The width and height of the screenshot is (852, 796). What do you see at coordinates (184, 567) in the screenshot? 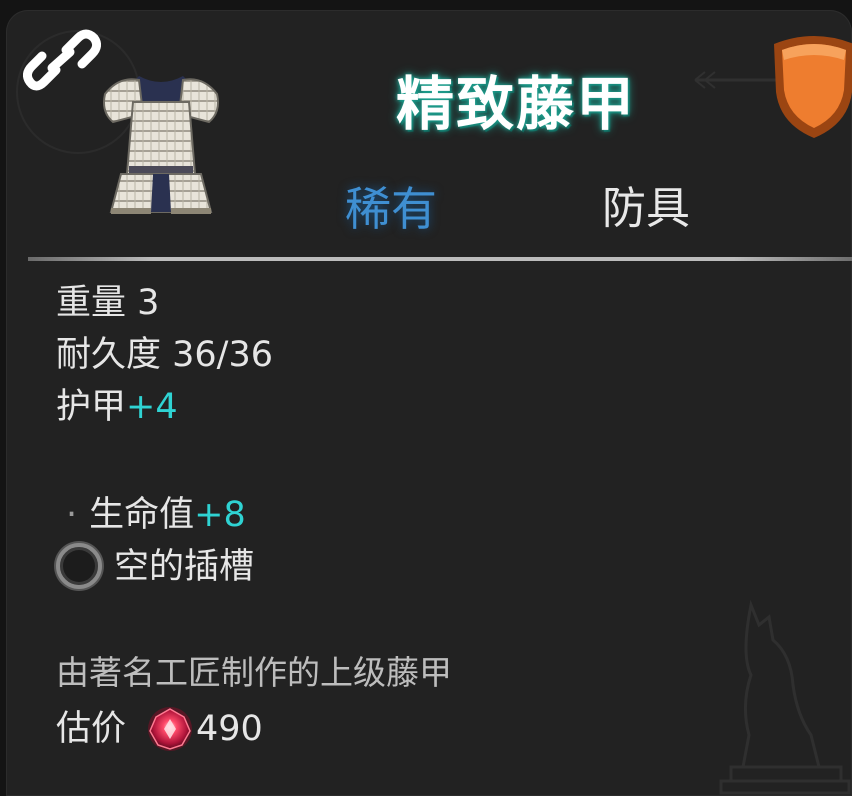
I see `empty-socket-label: 空的插槽` at bounding box center [184, 567].